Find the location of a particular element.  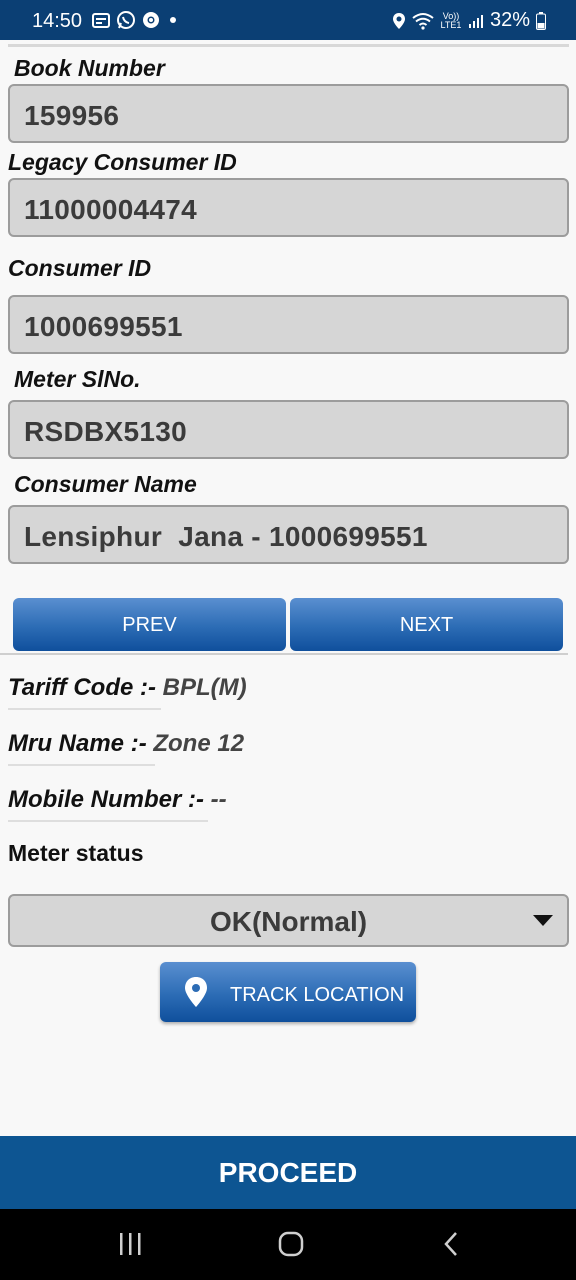

whatsapp-icon is located at coordinates (126, 20).